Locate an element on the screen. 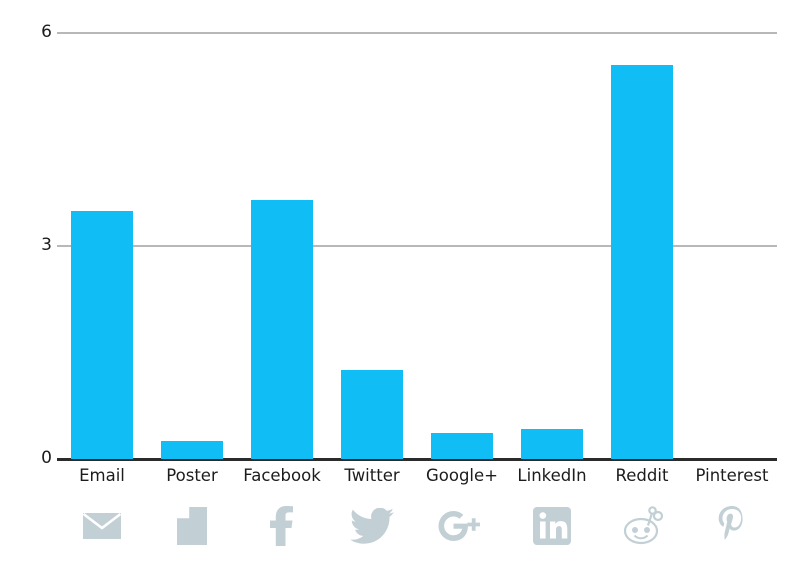 The image size is (800, 588). x-axis-label-poster: Poster is located at coordinates (192, 475).